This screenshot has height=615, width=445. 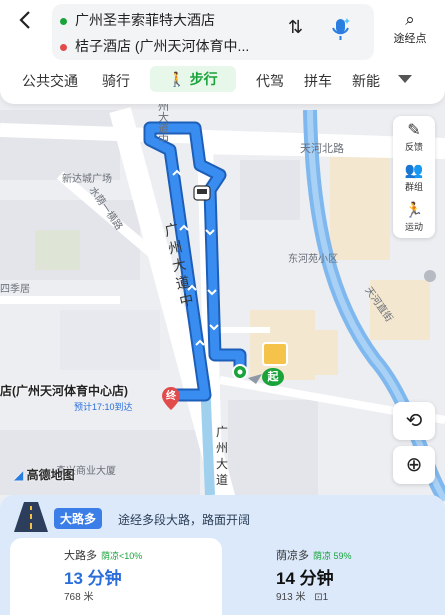 I want to click on route-description: 途经多段大路，路面开阔, so click(x=184, y=520).